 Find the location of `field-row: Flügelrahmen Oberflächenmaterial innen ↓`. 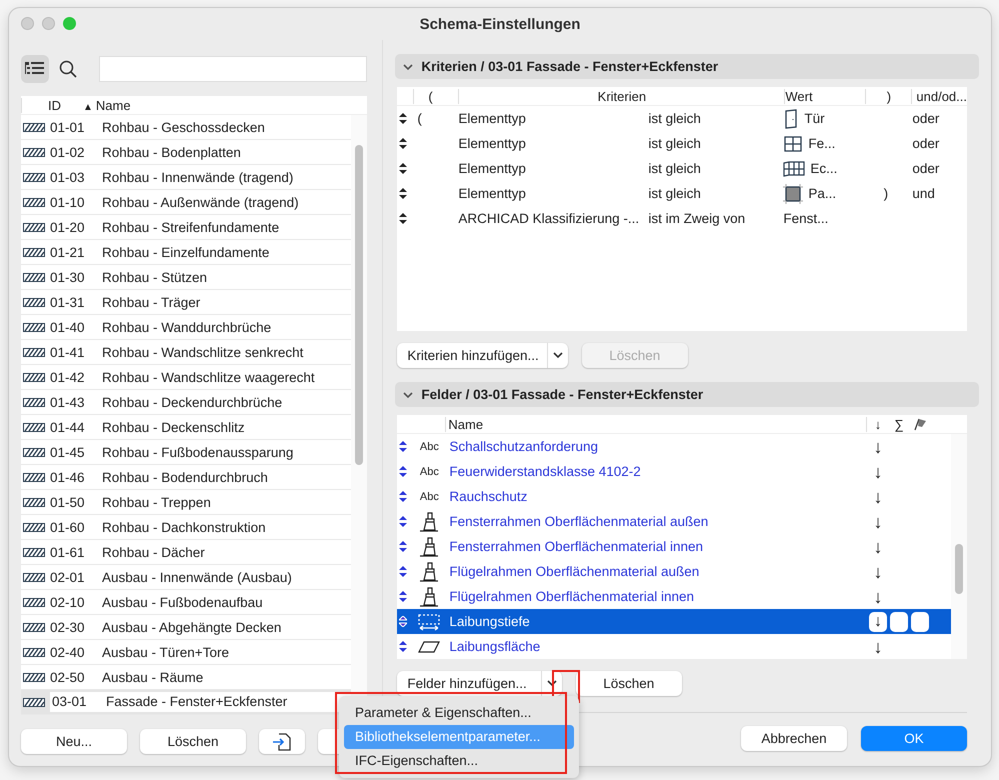

field-row: Flügelrahmen Oberflächenmaterial innen ↓ is located at coordinates (674, 596).